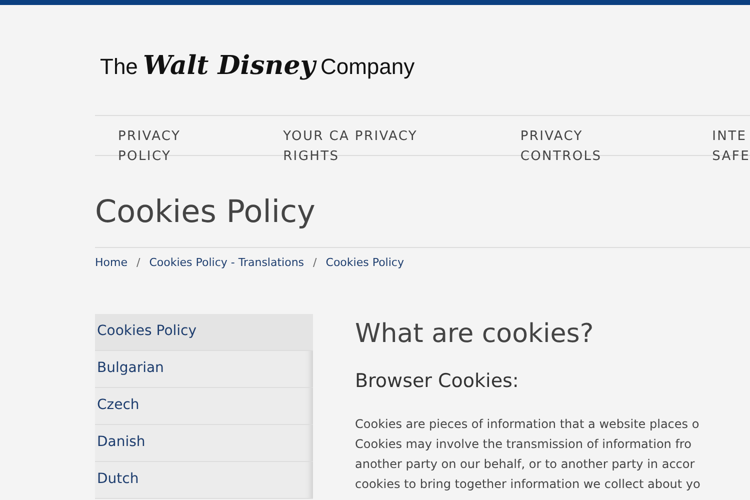 Image resolution: width=750 pixels, height=500 pixels. Describe the element at coordinates (616, 149) in the screenshot. I see `nav-link: PRIVACY CONTROLS` at that location.